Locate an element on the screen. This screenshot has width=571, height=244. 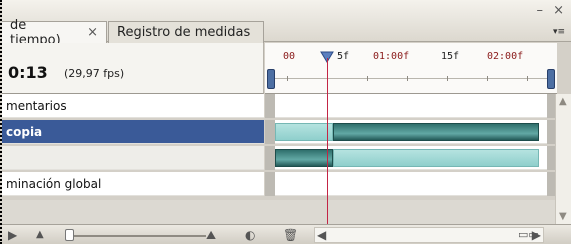
time-ruler: 00 5f 01:00f 15f 02:00f is located at coordinates (411, 68).